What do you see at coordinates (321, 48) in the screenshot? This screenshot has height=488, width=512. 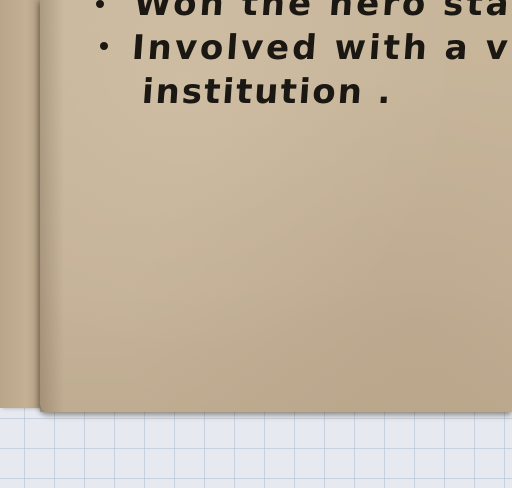 I see `handwritten-line: Involved with a v` at bounding box center [321, 48].